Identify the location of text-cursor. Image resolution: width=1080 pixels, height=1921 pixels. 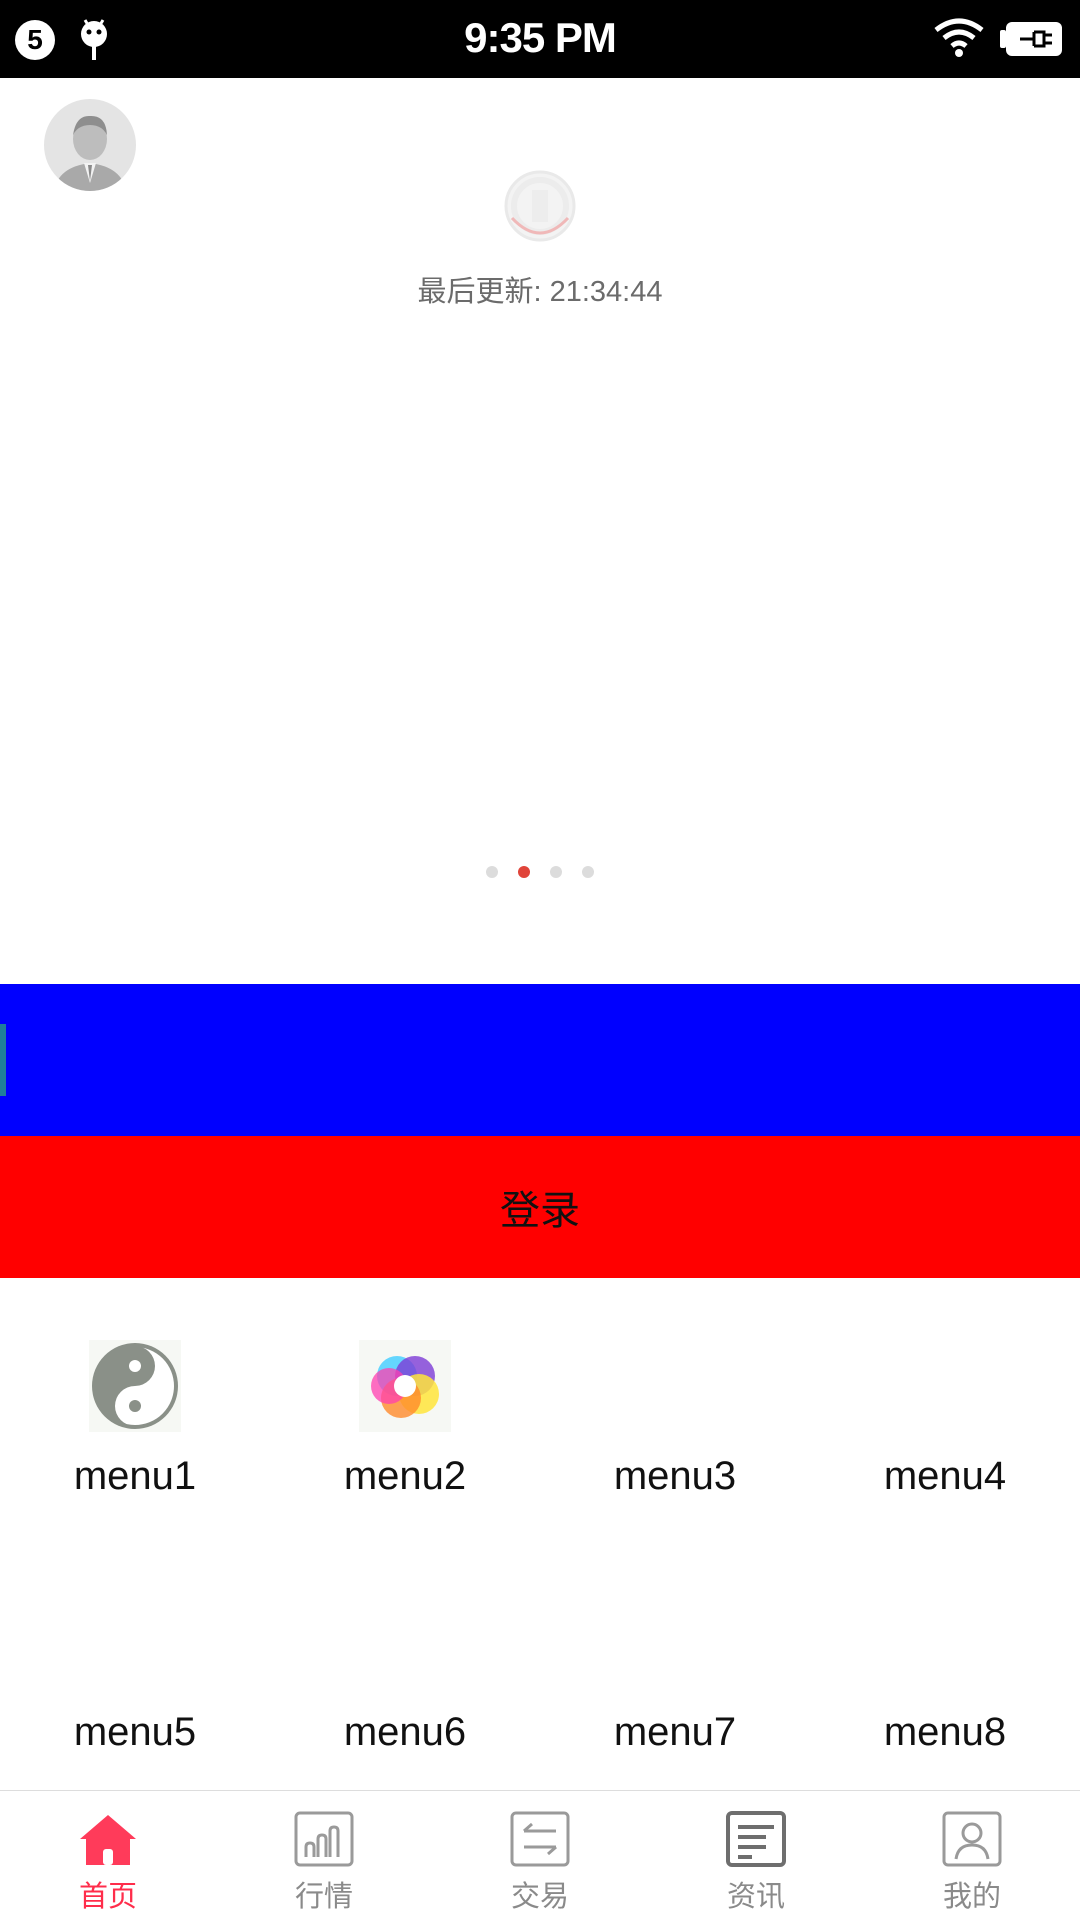
(3, 1060).